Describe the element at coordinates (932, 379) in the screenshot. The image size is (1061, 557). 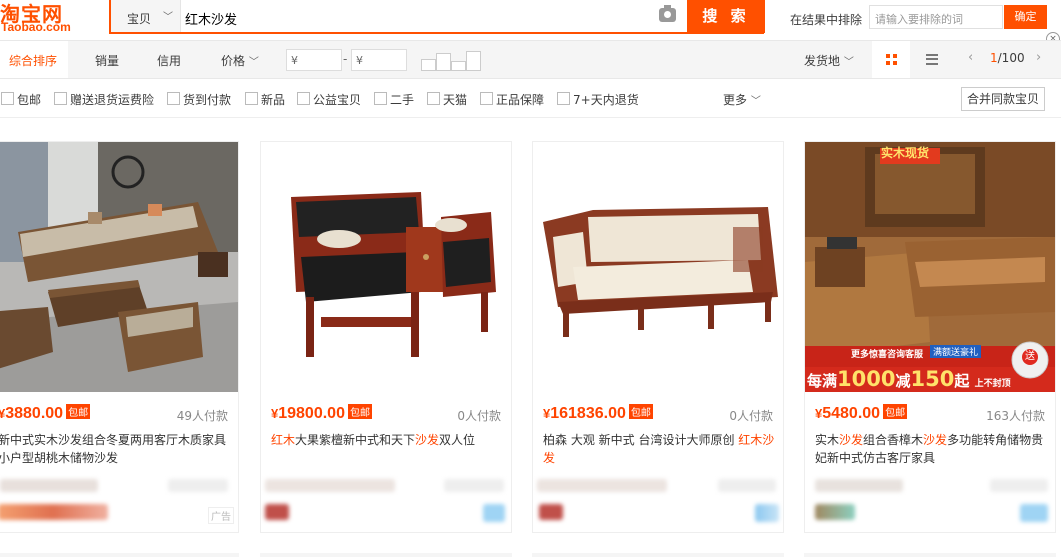
I see `promo-number: 150` at that location.